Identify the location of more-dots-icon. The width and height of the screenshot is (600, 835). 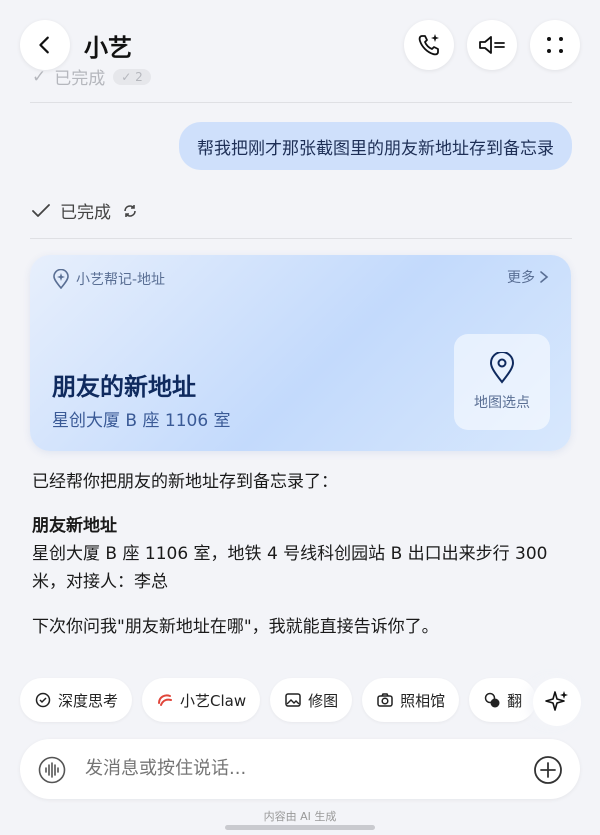
(555, 45).